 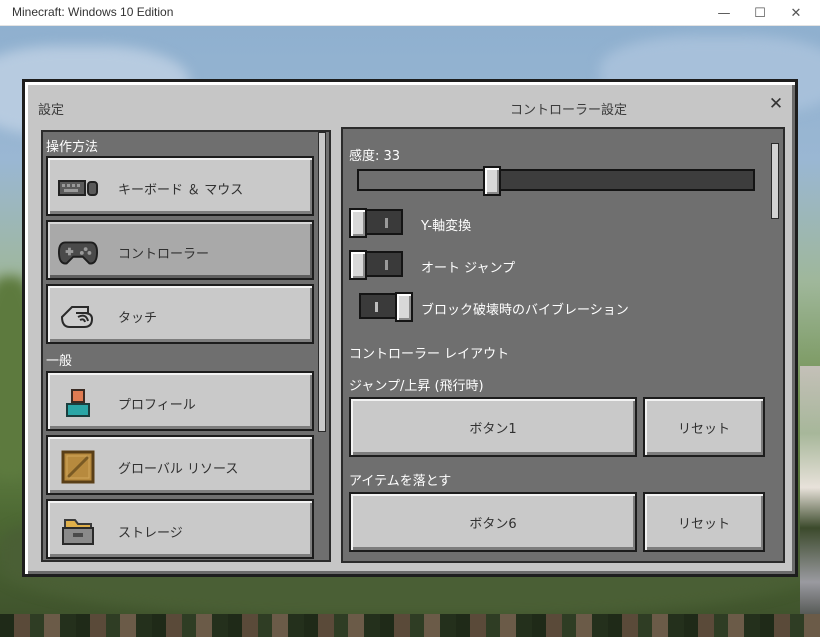 I want to click on sidebar-item-storage: ストレージ, so click(x=180, y=529).